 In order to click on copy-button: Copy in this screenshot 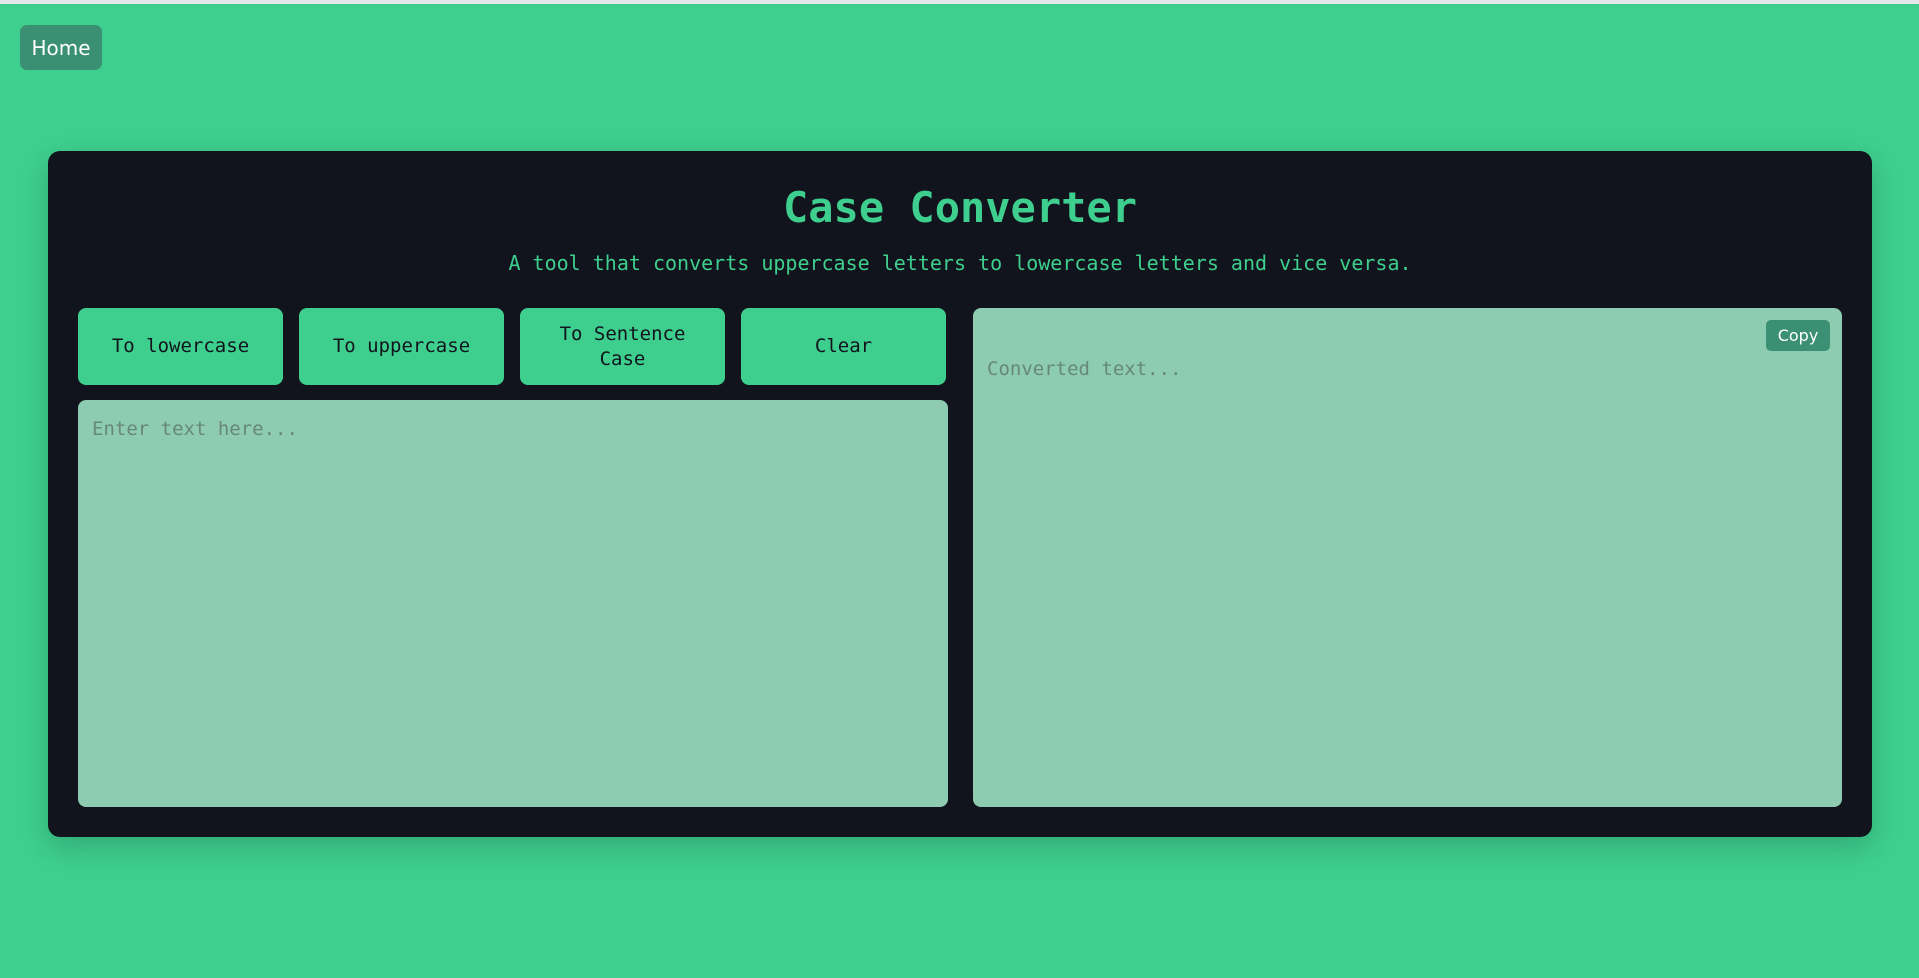, I will do `click(1798, 335)`.